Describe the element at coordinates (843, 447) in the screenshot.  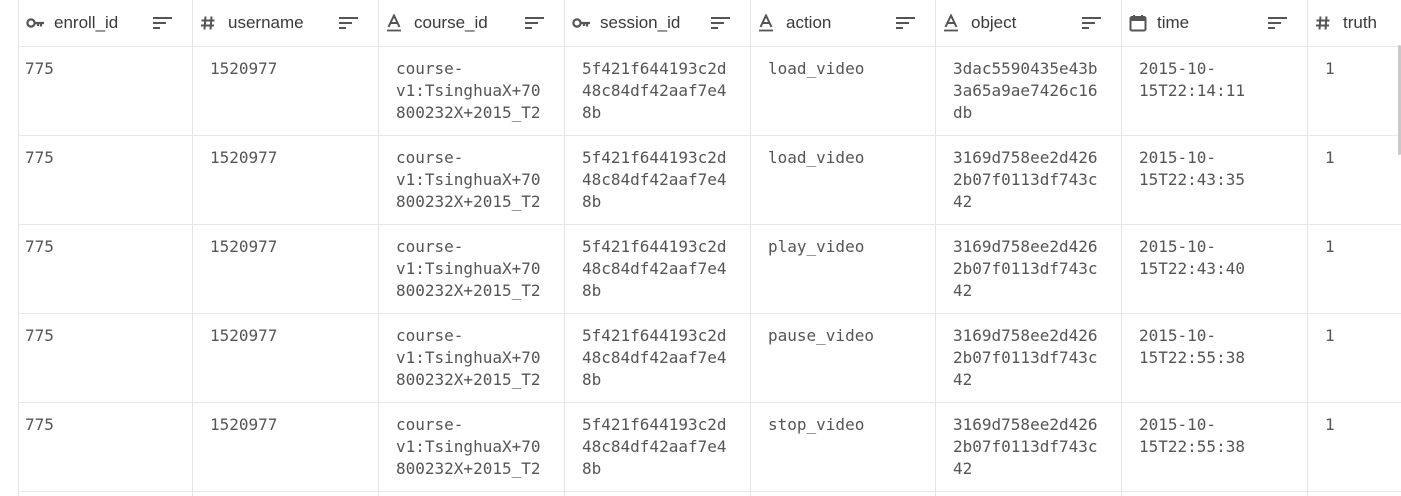
I see `cell-action: stop_video` at that location.